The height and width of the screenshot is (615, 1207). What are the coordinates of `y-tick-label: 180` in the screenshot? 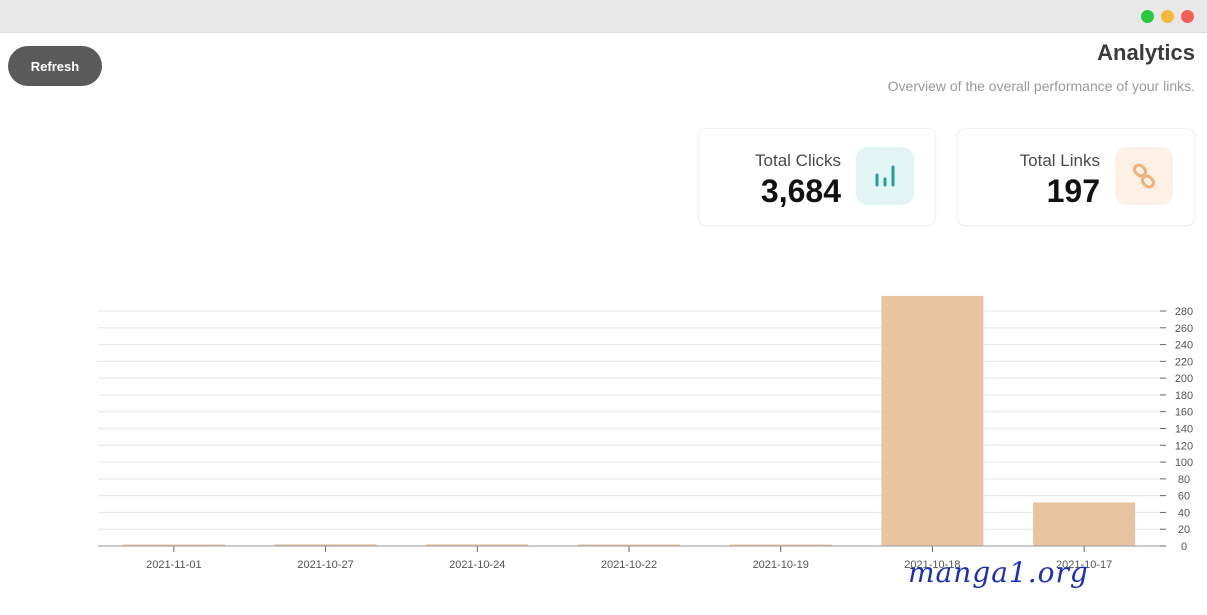 It's located at (1184, 396).